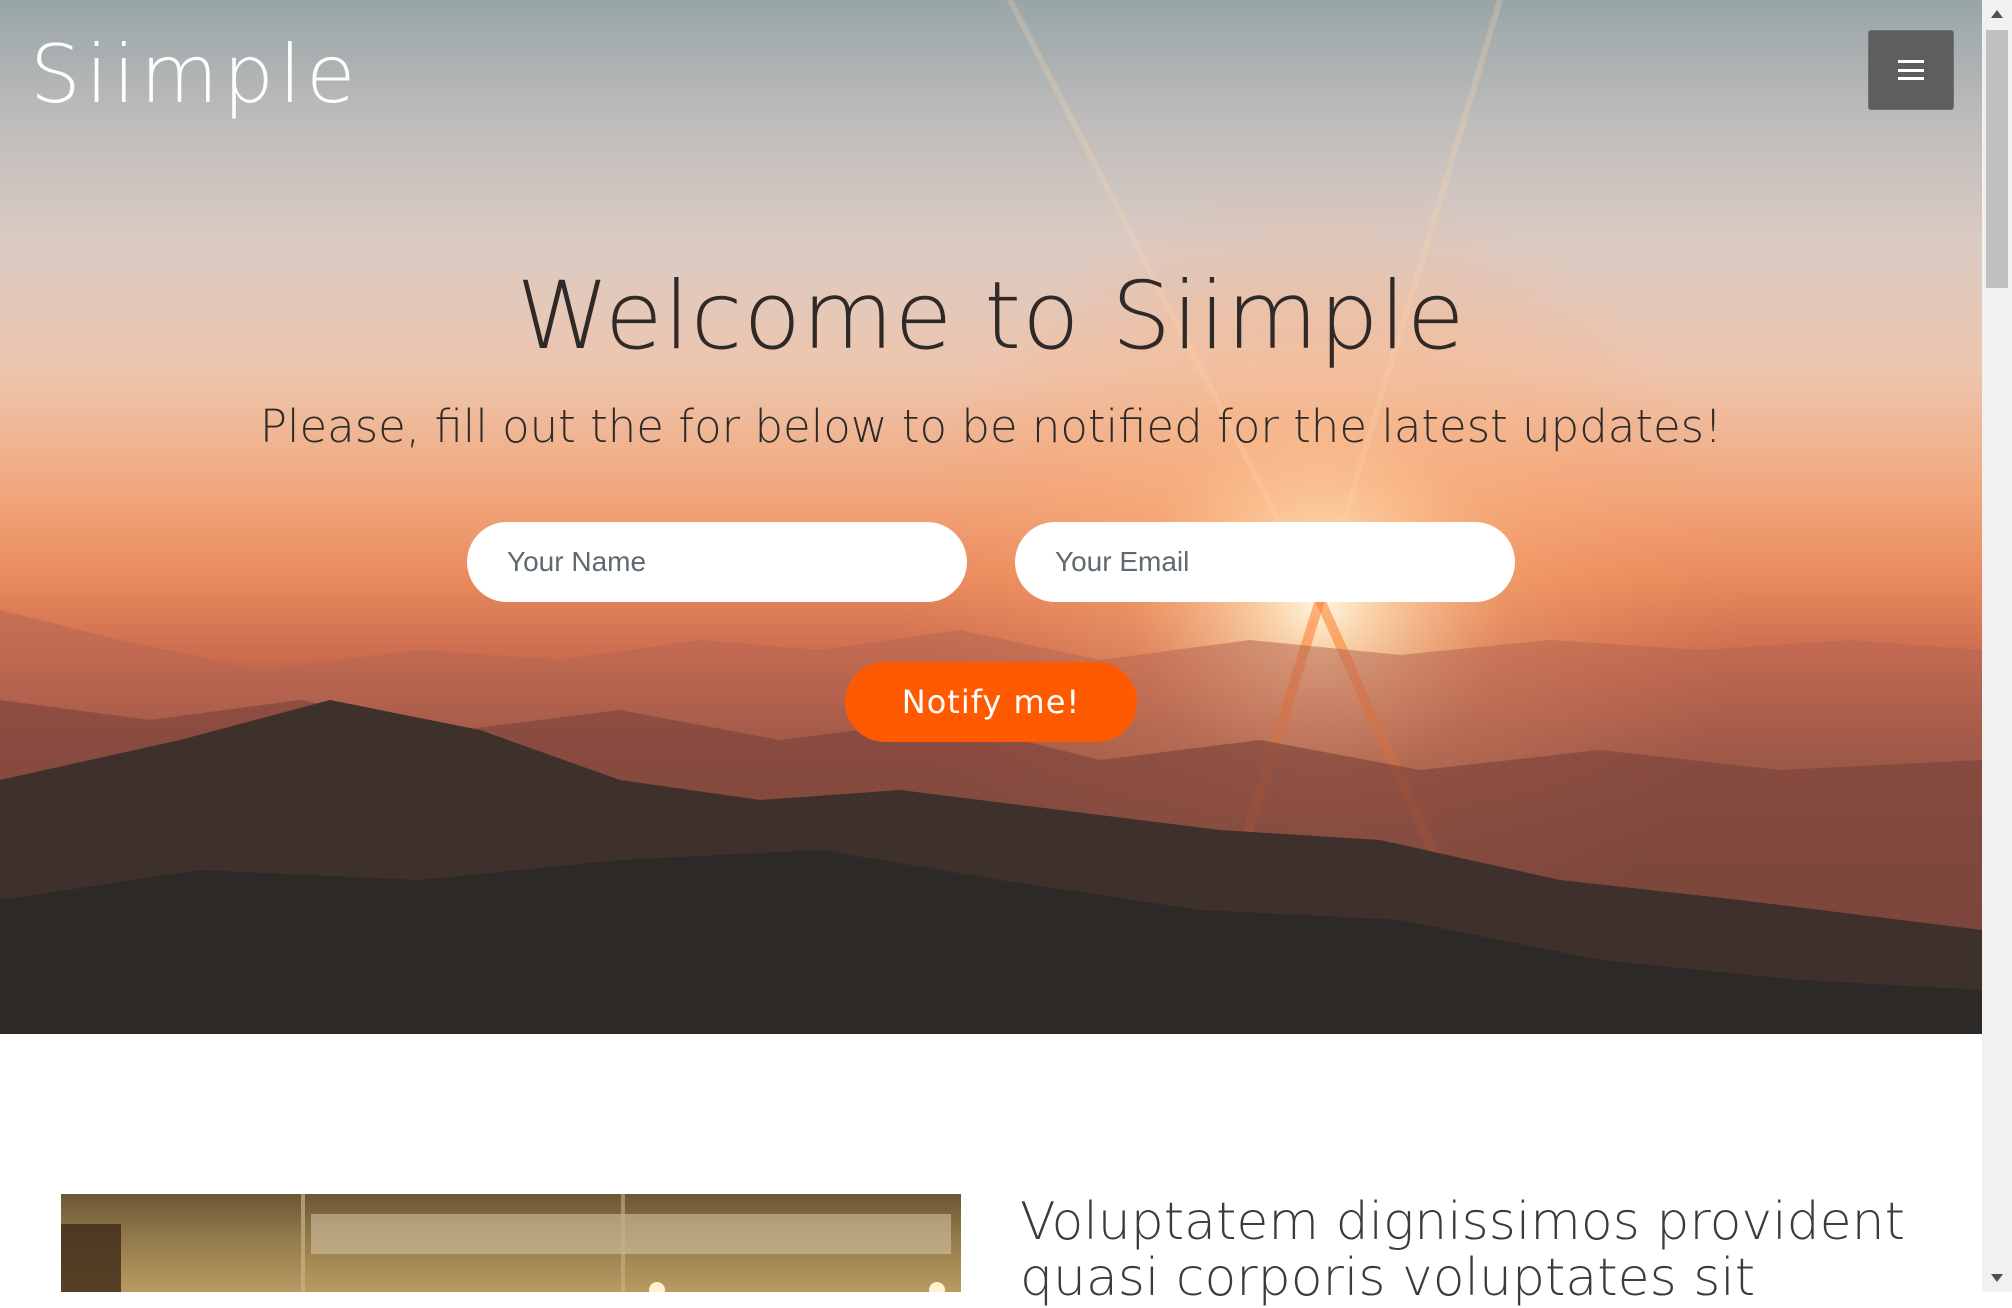  I want to click on name-input, so click(717, 562).